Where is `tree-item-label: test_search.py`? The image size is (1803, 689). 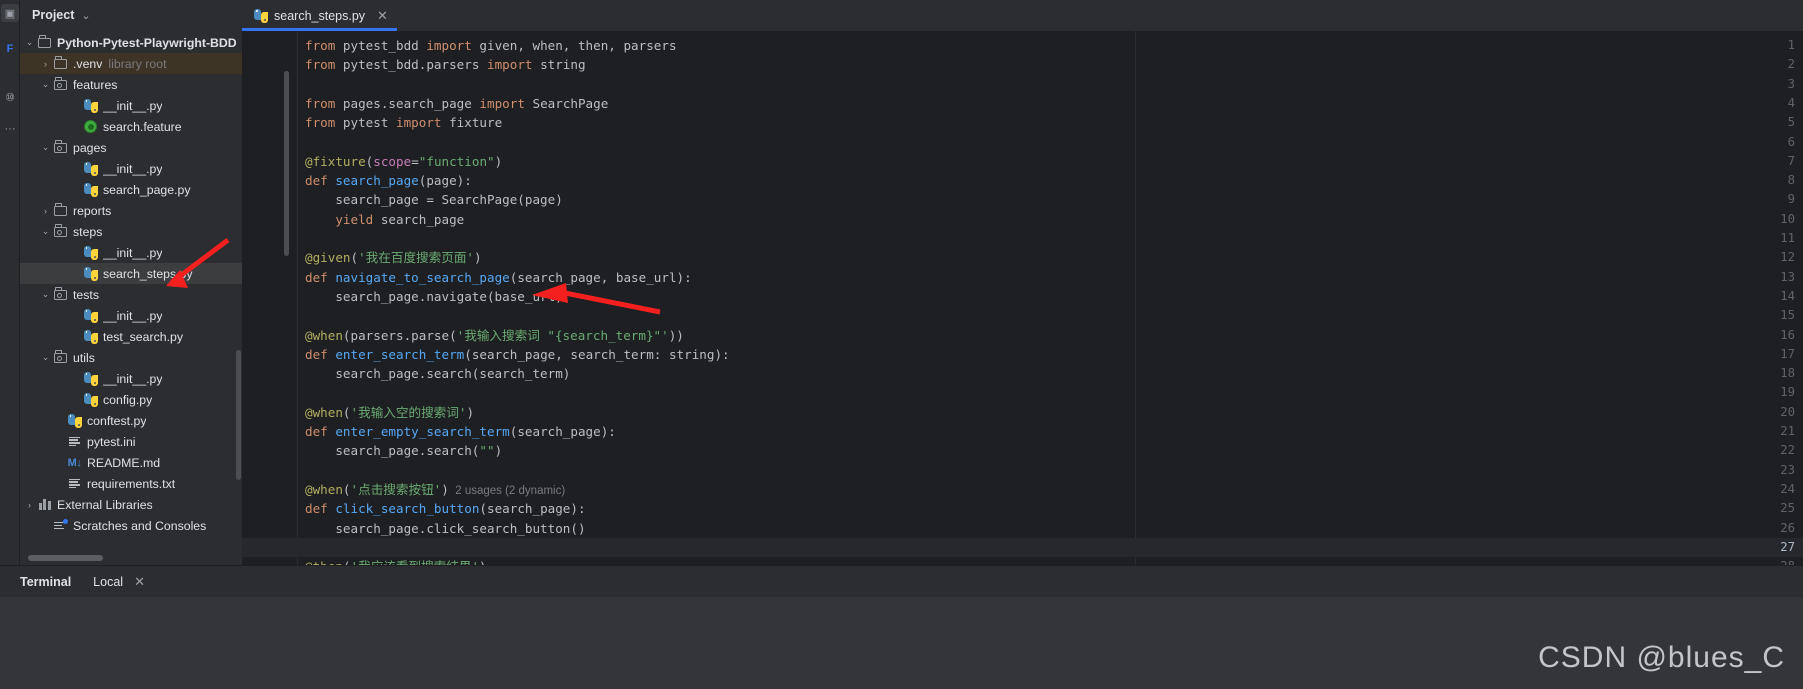
tree-item-label: test_search.py is located at coordinates (143, 336).